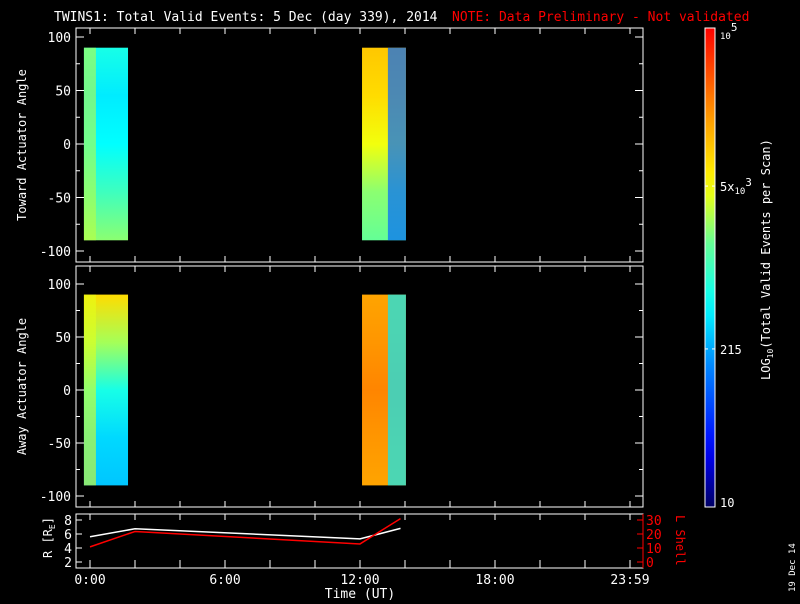  What do you see at coordinates (360, 593) in the screenshot?
I see `x-axis-label: Time (UT)` at bounding box center [360, 593].